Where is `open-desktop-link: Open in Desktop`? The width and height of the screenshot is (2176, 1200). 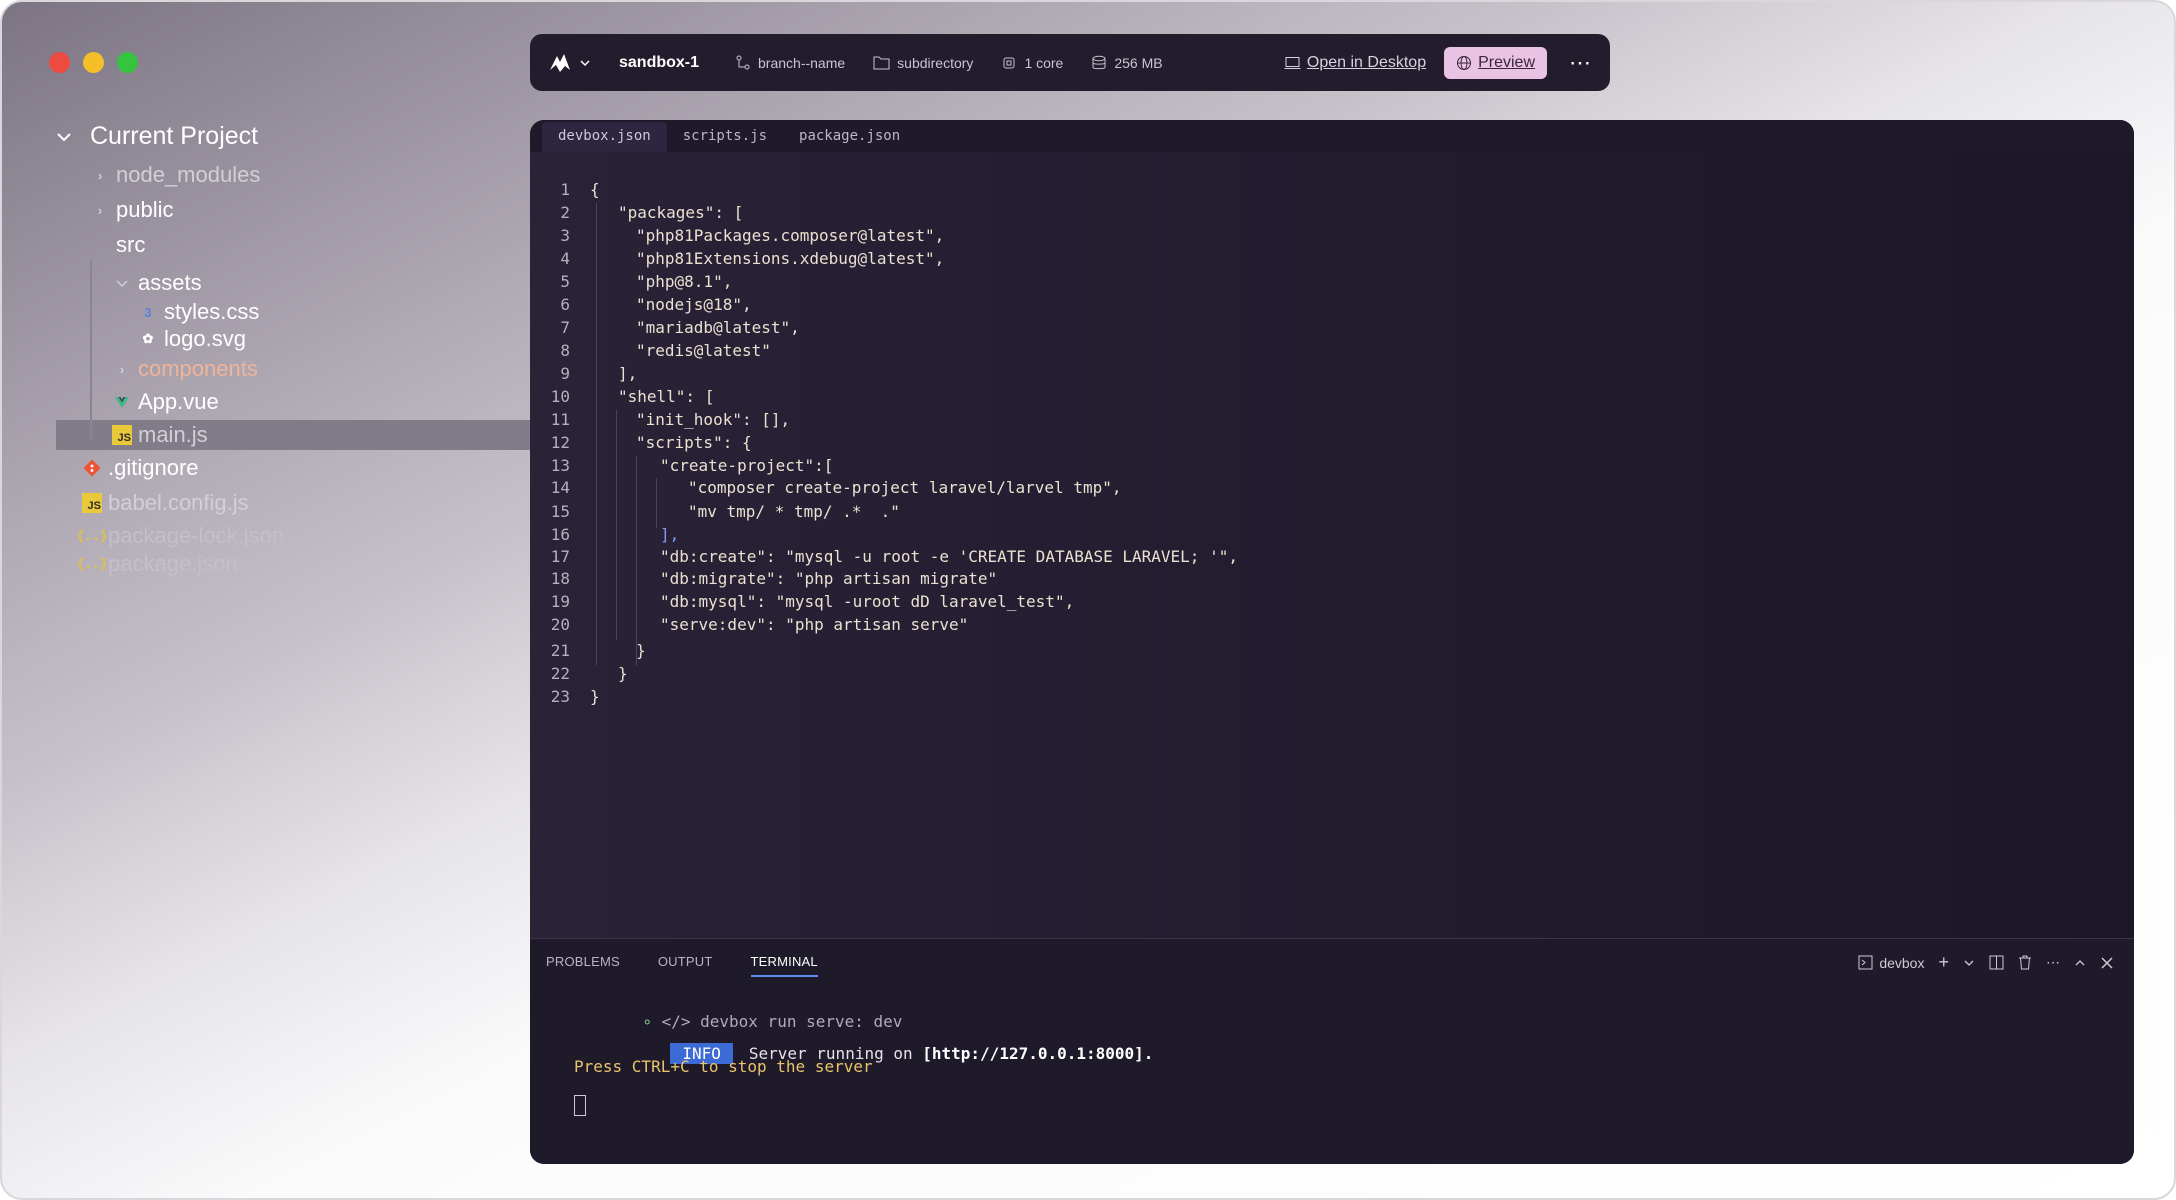 open-desktop-link: Open in Desktop is located at coordinates (1355, 63).